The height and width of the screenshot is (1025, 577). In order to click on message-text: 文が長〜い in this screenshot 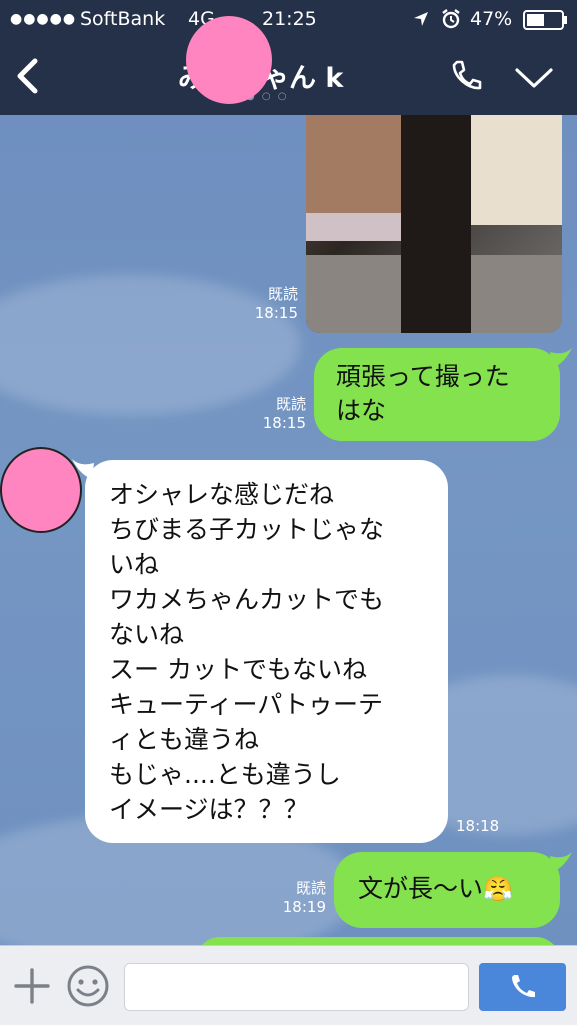, I will do `click(421, 888)`.